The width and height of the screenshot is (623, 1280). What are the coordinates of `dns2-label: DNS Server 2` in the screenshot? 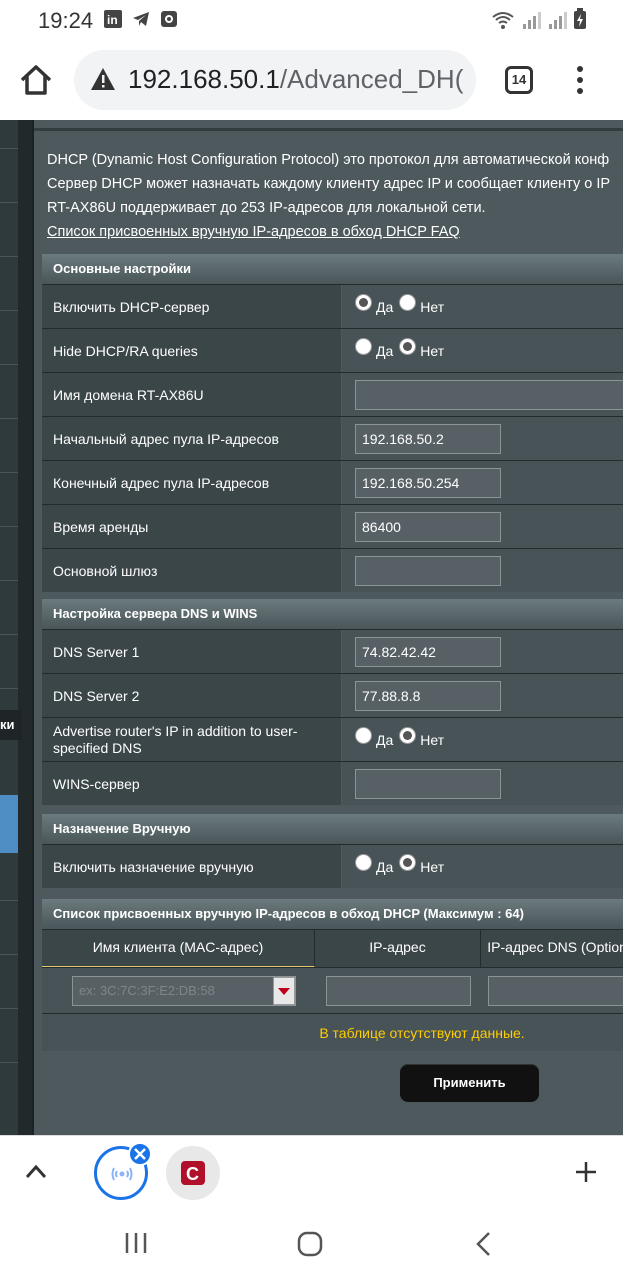 It's located at (191, 695).